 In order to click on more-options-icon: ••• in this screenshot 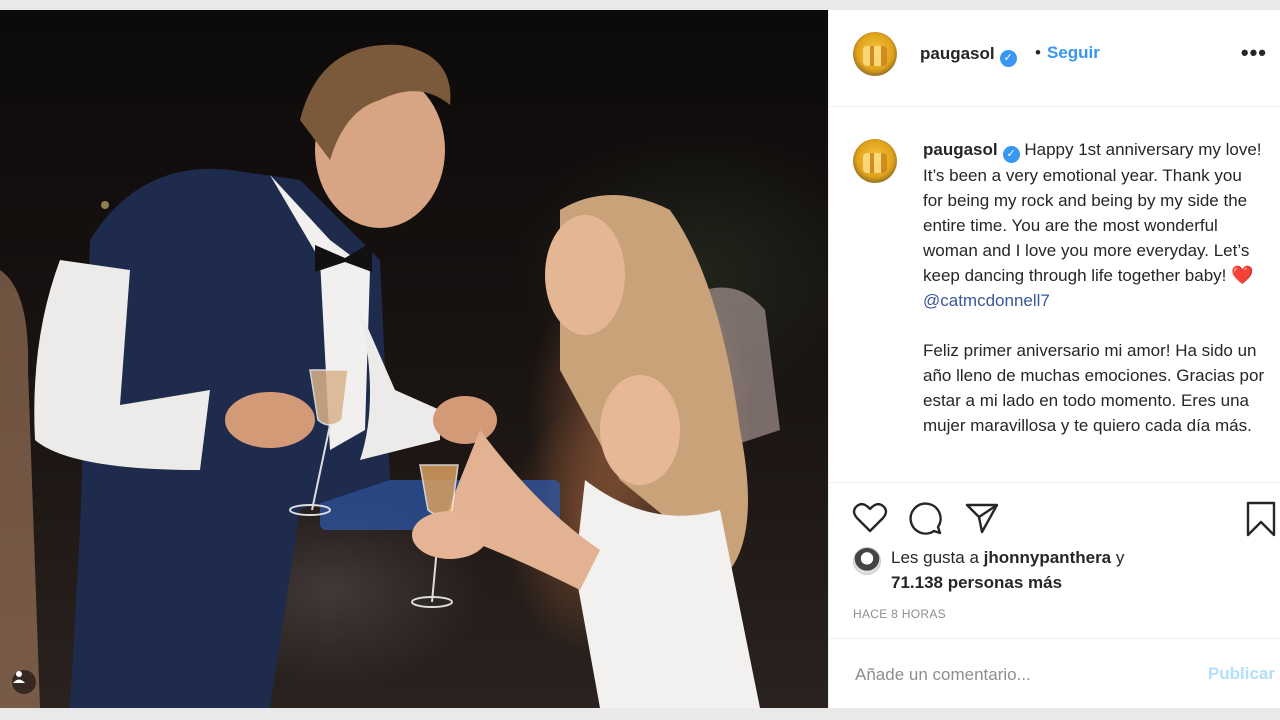, I will do `click(1254, 53)`.